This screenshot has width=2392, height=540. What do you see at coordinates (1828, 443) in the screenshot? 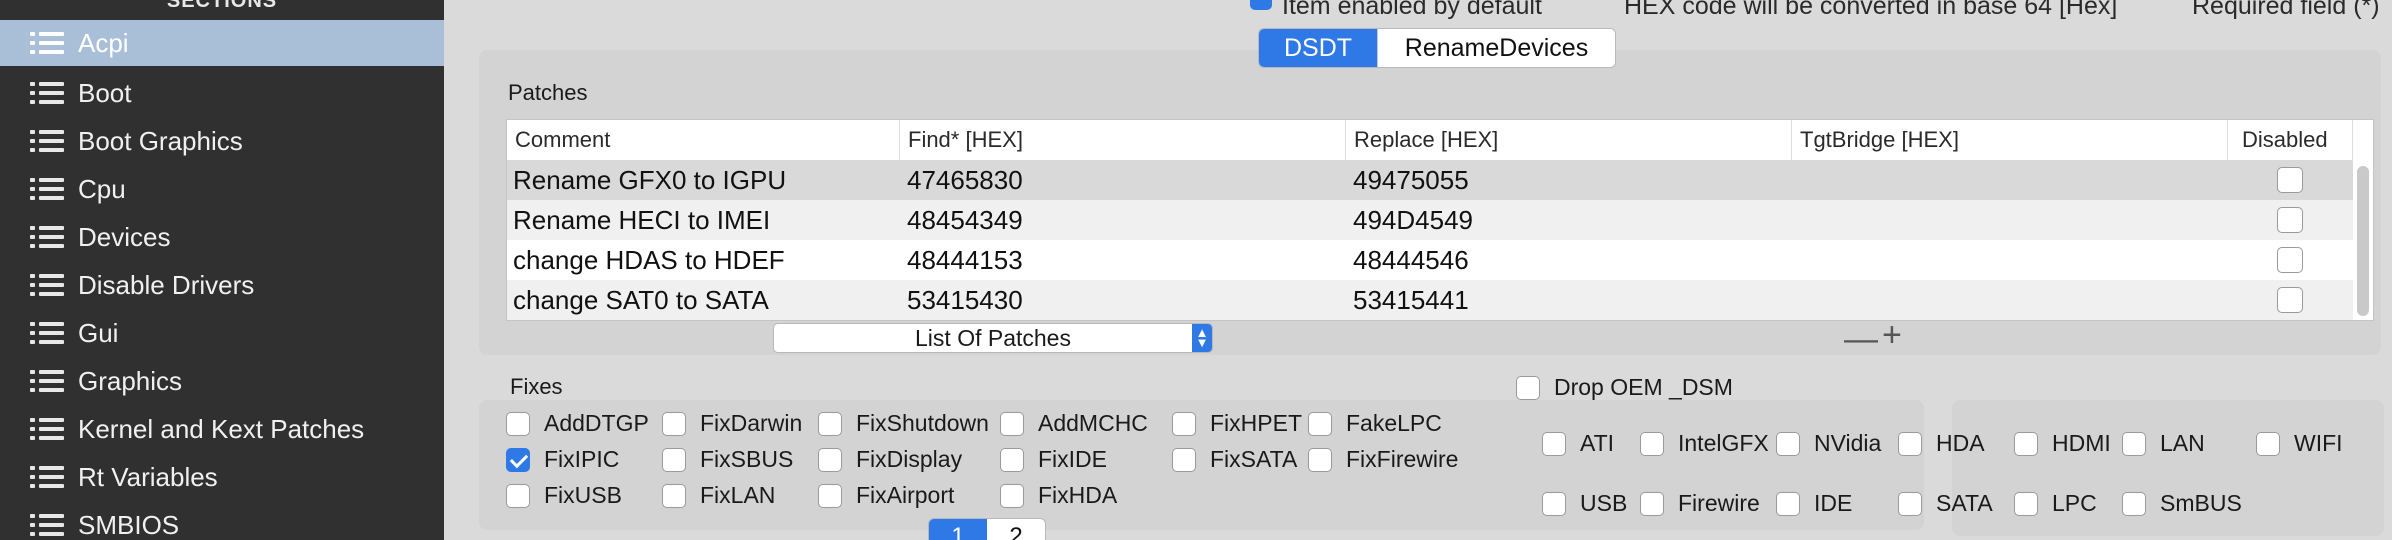
I see `dsm-nvidia: NVidia` at bounding box center [1828, 443].